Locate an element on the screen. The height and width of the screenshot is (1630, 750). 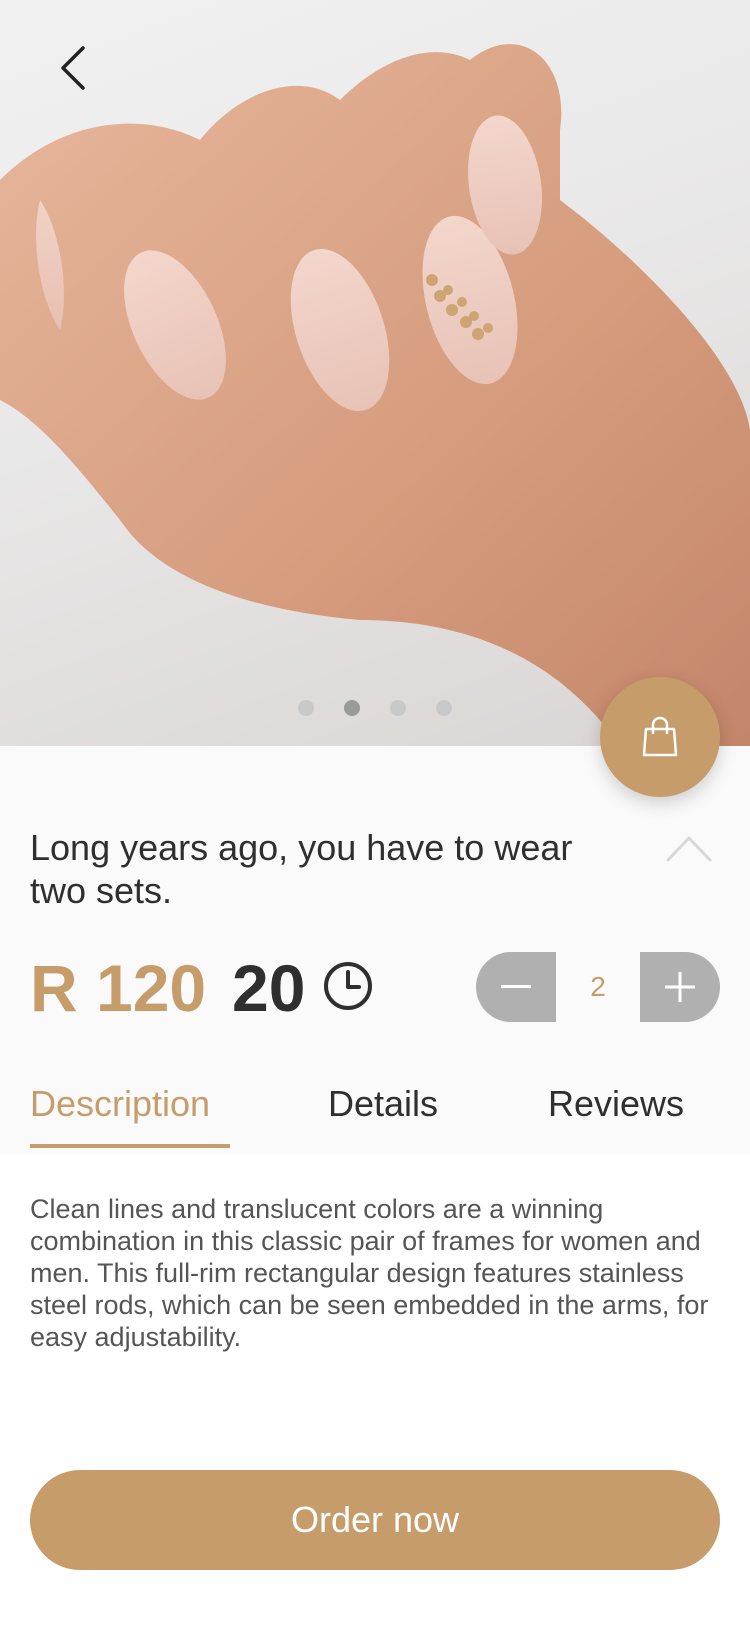
product-tabs: Description Details Reviews is located at coordinates (375, 1115).